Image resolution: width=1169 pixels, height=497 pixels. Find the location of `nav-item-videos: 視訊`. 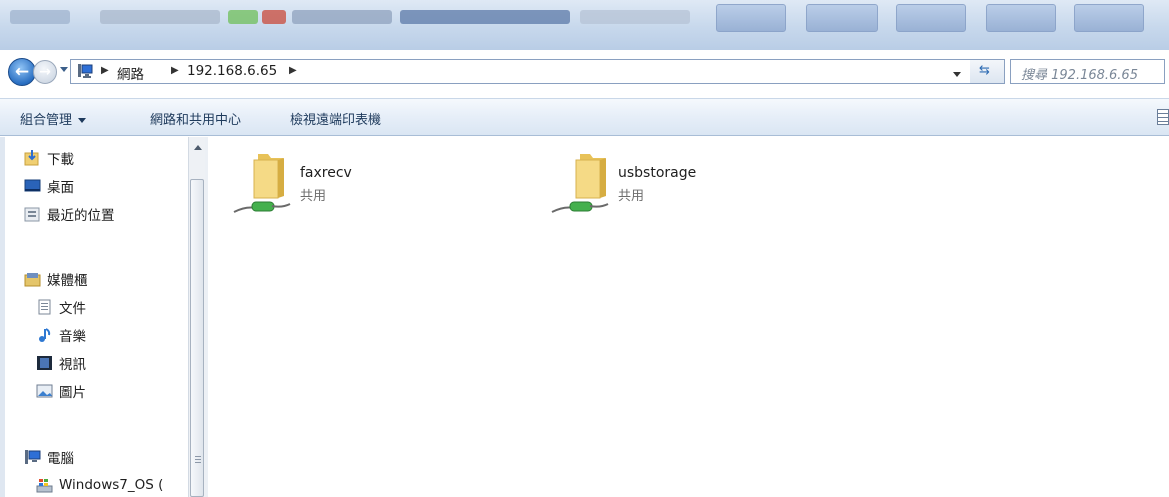

nav-item-videos: 視訊 is located at coordinates (61, 363).